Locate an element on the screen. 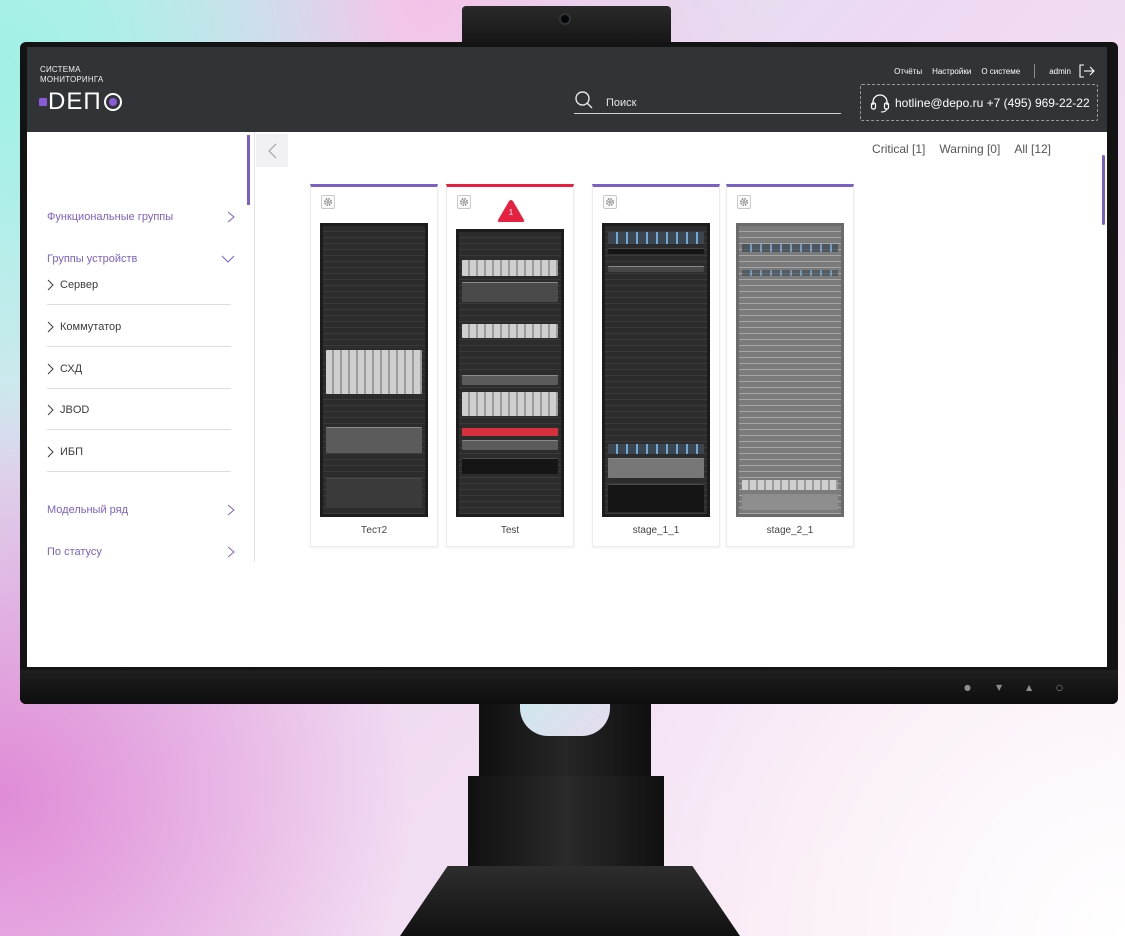 The image size is (1125, 936). monitor-down-button: ▼ is located at coordinates (999, 687).